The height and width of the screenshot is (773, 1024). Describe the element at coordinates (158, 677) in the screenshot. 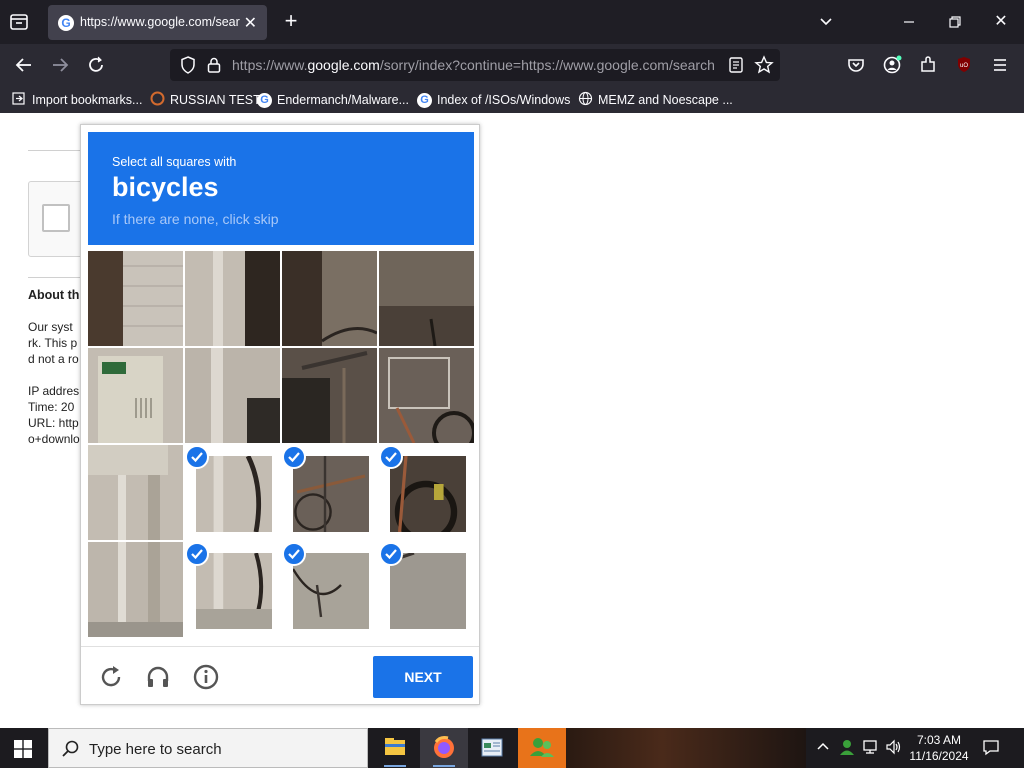

I see `audio-challenge-icon` at that location.